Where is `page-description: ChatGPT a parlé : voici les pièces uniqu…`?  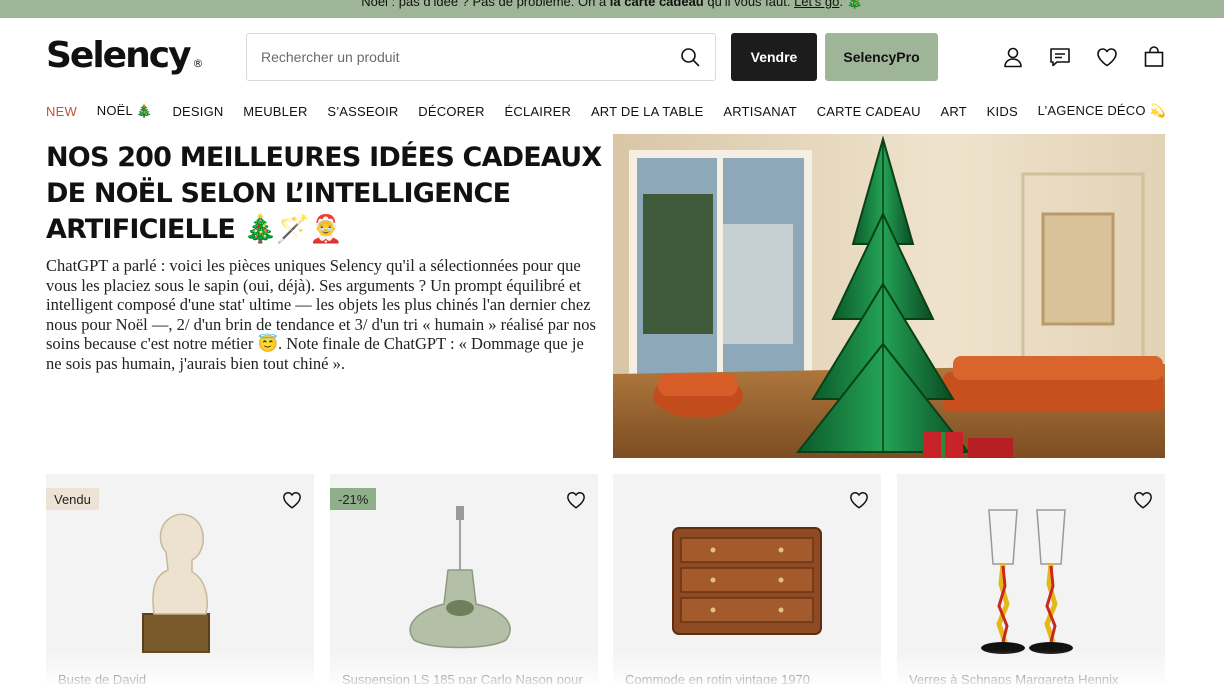
page-description: ChatGPT a parlé : voici les pièces uniqu… is located at coordinates (321, 314).